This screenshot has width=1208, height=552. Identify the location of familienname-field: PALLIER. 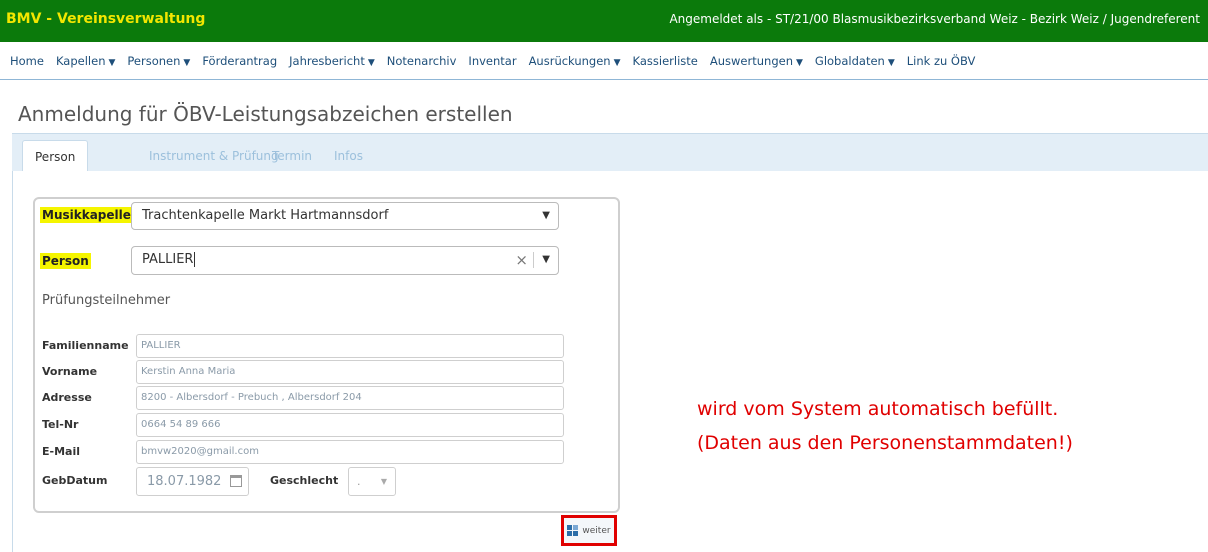
(350, 346).